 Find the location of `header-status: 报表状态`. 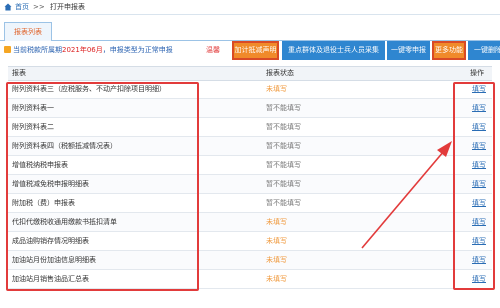

header-status: 报表状态 is located at coordinates (280, 73).